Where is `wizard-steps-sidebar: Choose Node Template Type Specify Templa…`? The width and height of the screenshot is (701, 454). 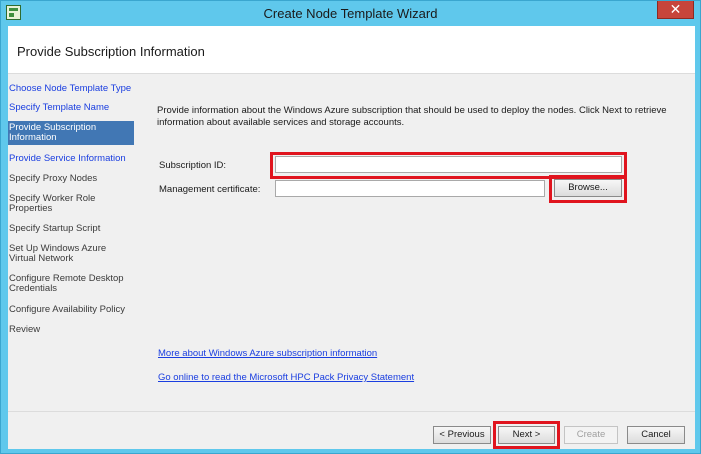
wizard-steps-sidebar: Choose Node Template Type Specify Templa… is located at coordinates (71, 243).